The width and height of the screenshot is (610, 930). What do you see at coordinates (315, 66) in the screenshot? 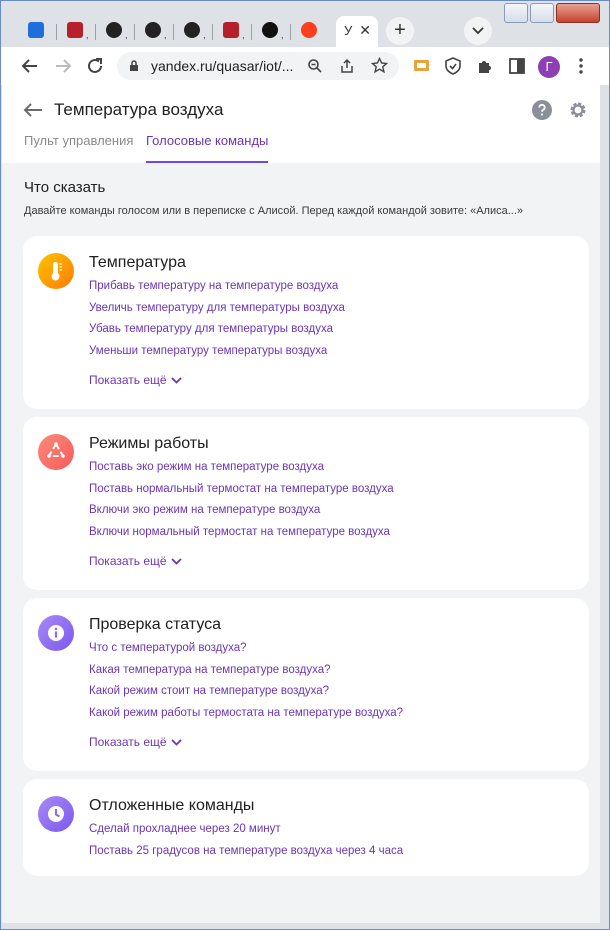
I see `zoom-icon` at bounding box center [315, 66].